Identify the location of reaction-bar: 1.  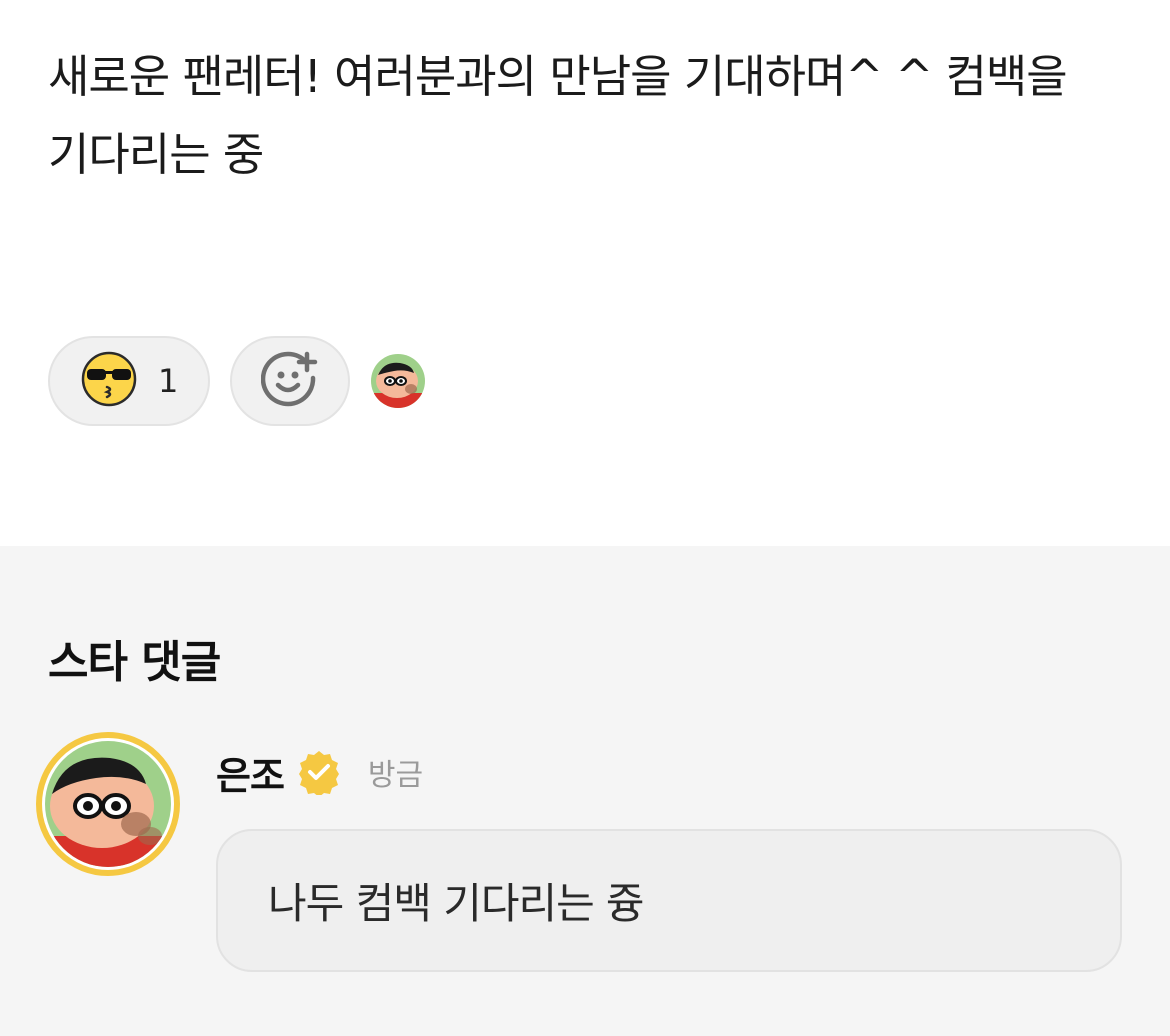
(237, 381).